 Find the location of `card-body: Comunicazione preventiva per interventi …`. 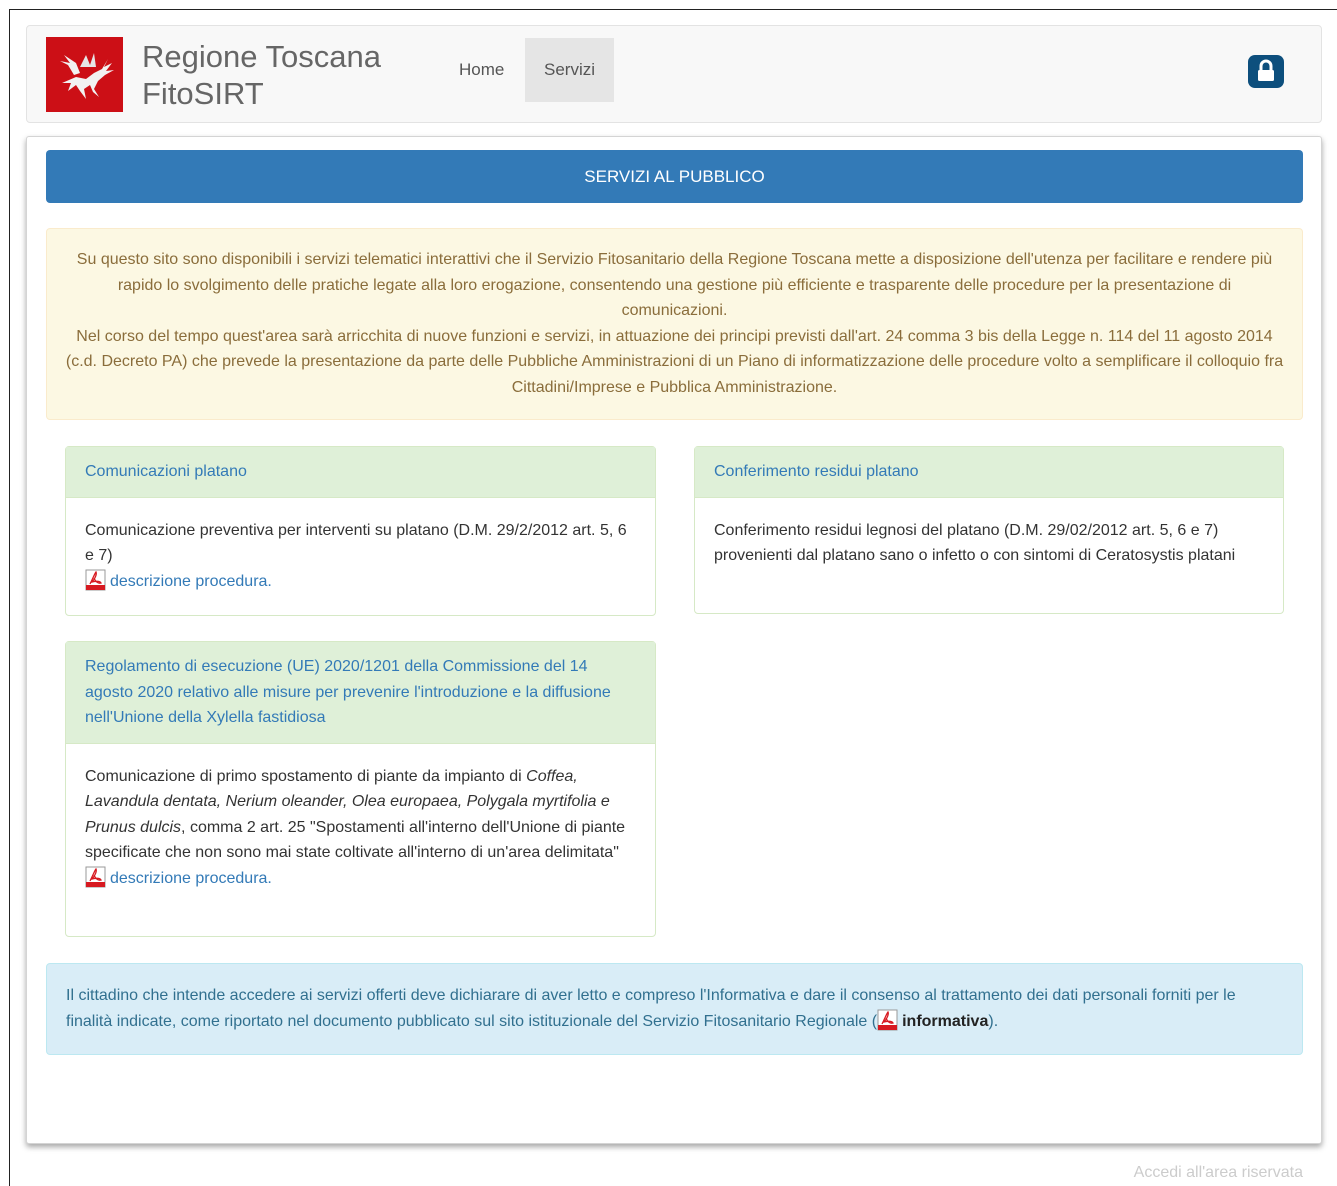

card-body: Comunicazione preventiva per interventi … is located at coordinates (360, 556).